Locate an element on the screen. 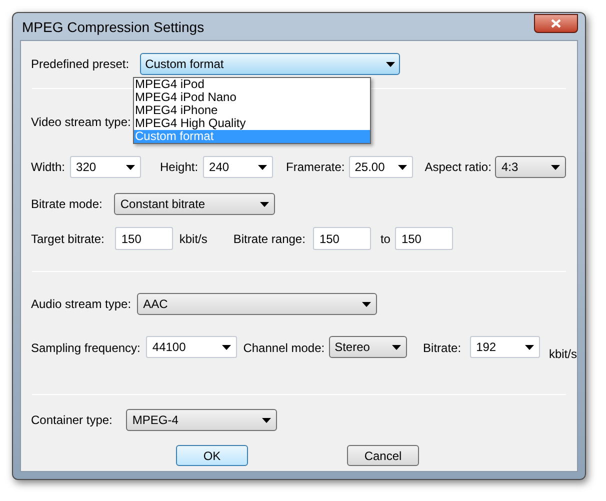  dropdown: Stereo is located at coordinates (368, 347).